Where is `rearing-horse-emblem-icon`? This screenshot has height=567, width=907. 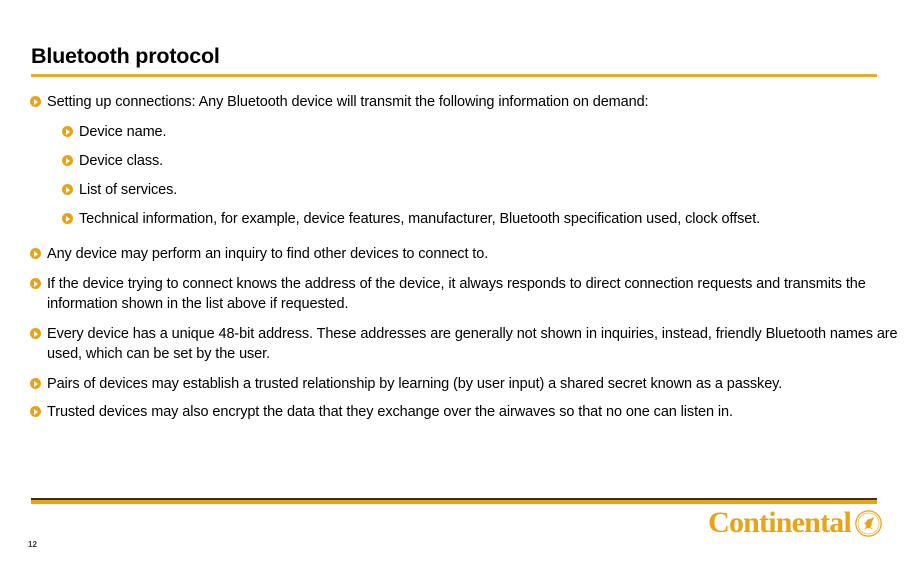 rearing-horse-emblem-icon is located at coordinates (868, 523).